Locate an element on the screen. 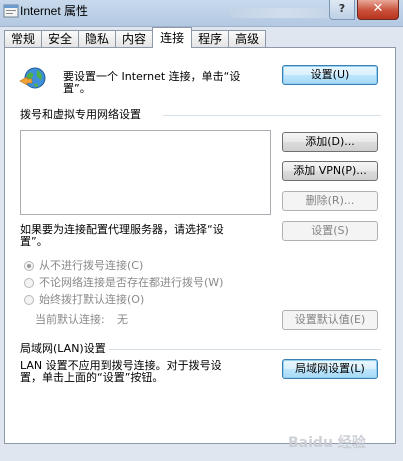  lan-text-line2: 置，单击上面的“设置”按钮。 is located at coordinates (92, 377).